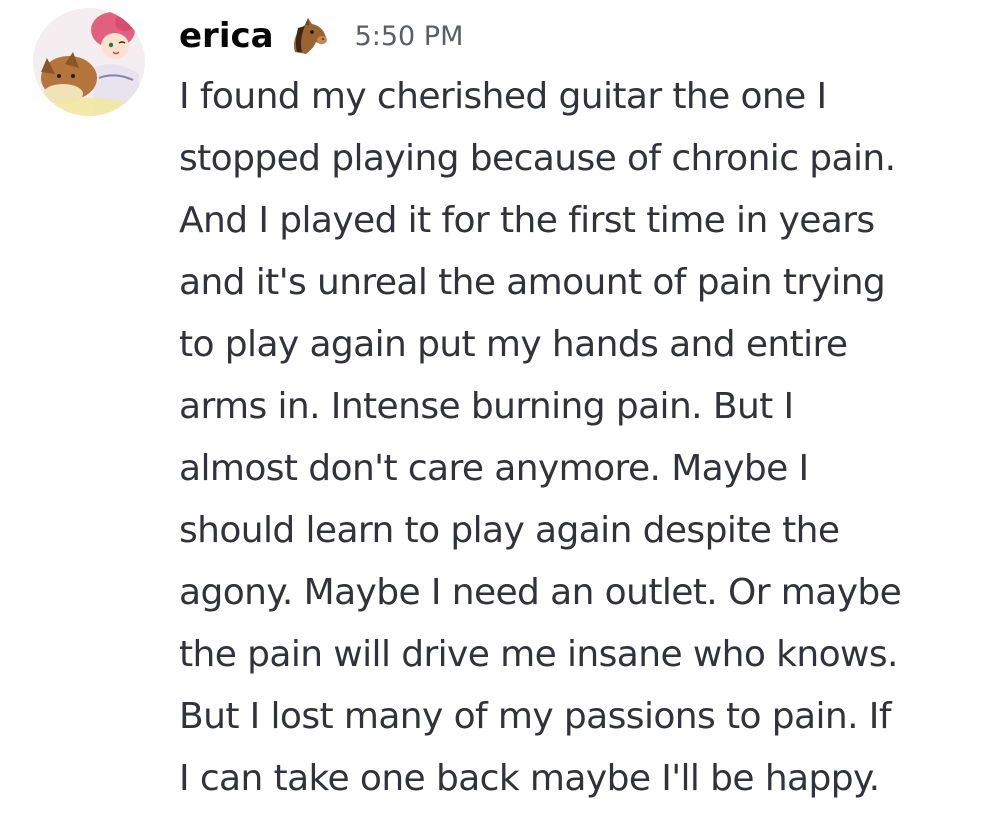 The width and height of the screenshot is (1000, 825). What do you see at coordinates (529, 778) in the screenshot?
I see `message-line: I can take one back maybe I'll be happy.` at bounding box center [529, 778].